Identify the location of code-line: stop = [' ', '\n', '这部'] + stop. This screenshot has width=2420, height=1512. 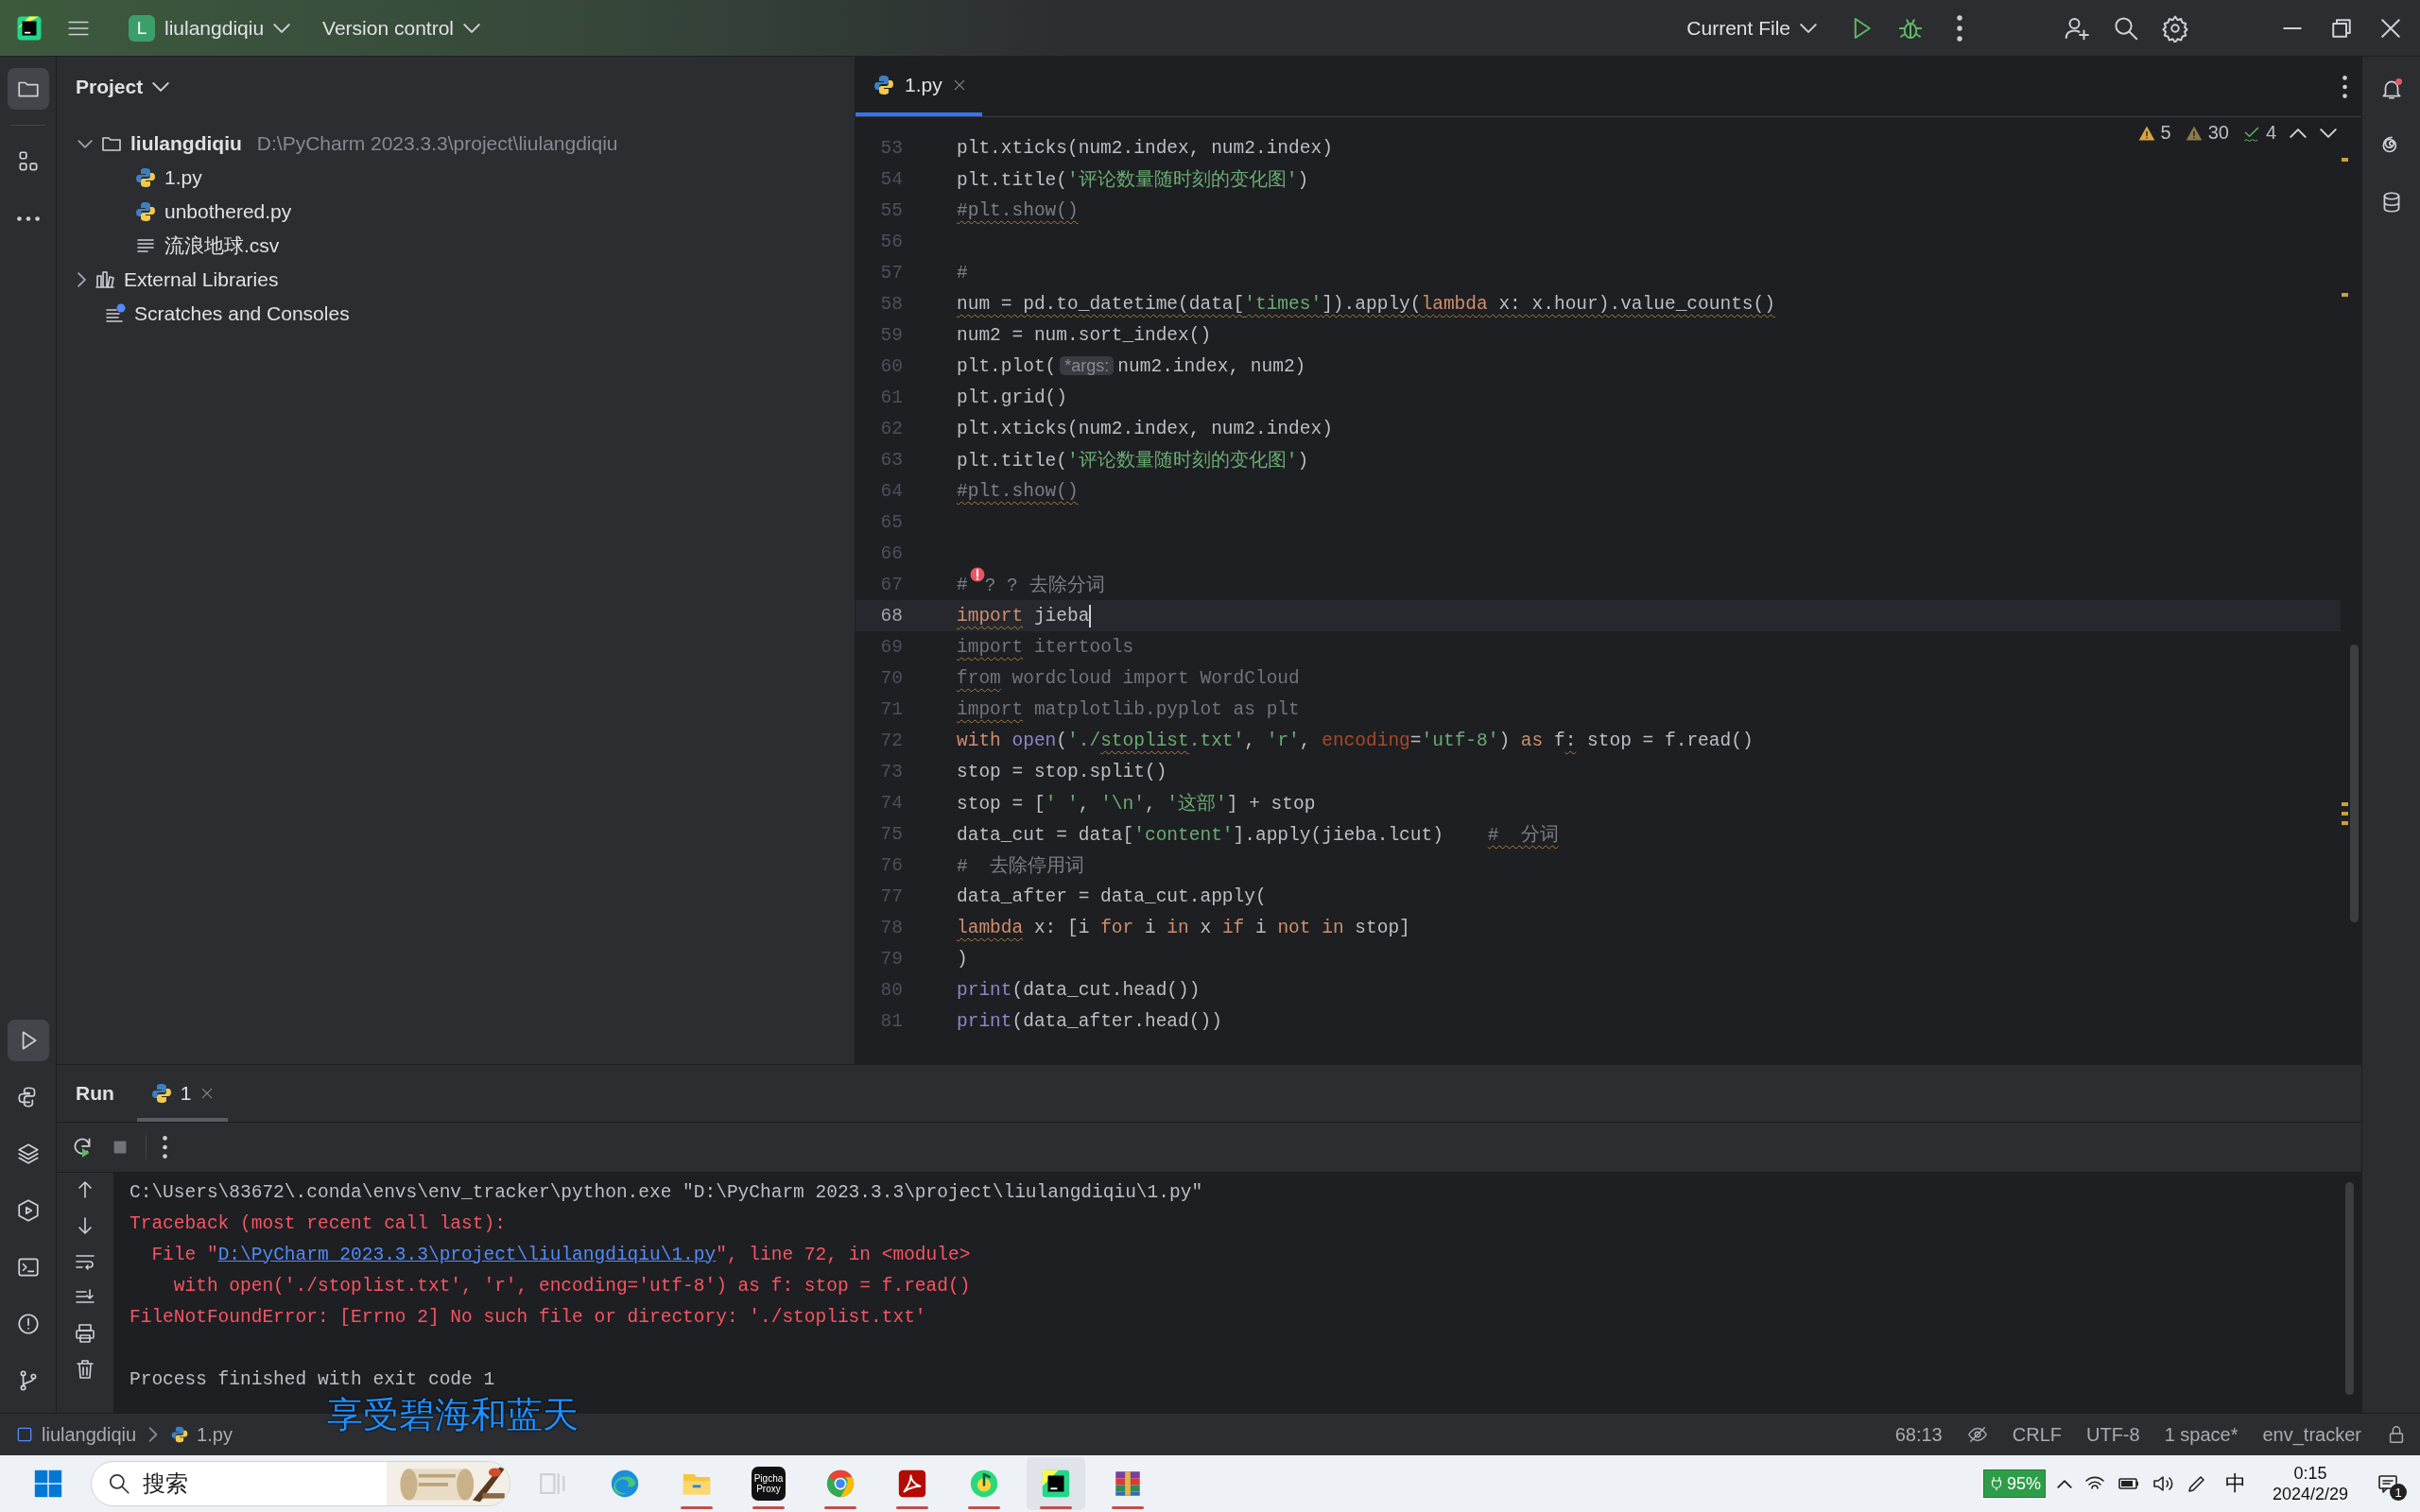
(1136, 804).